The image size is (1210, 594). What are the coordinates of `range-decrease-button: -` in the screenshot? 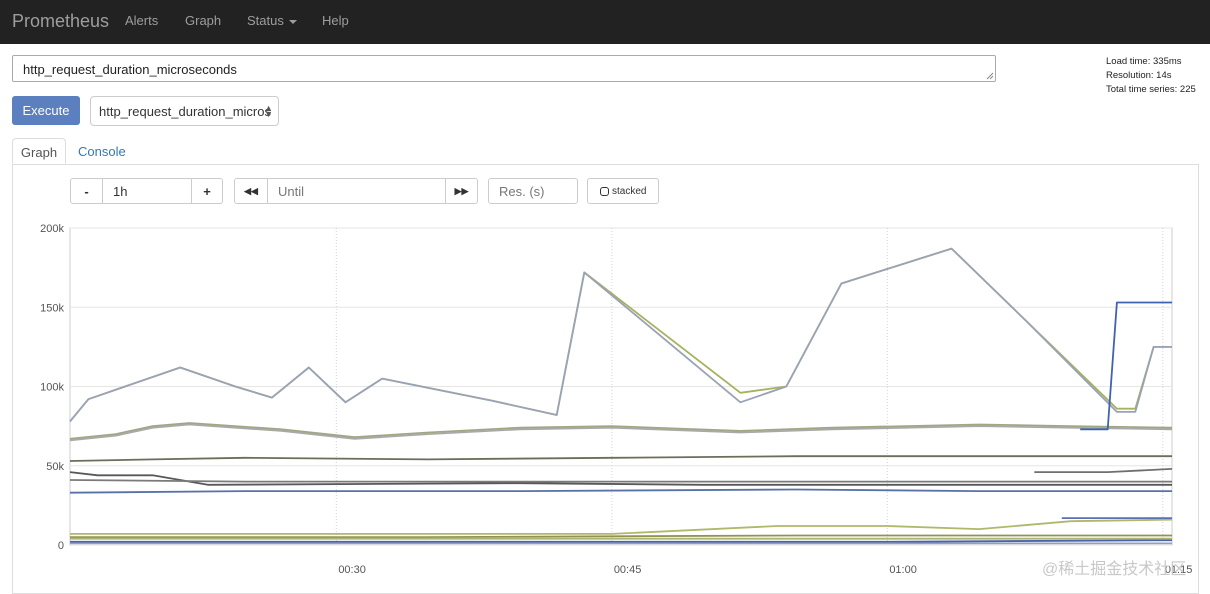 It's located at (86, 191).